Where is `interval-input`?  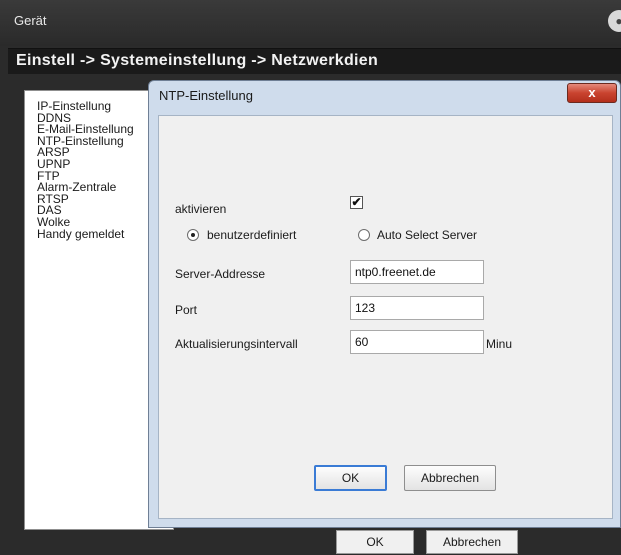 interval-input is located at coordinates (417, 342).